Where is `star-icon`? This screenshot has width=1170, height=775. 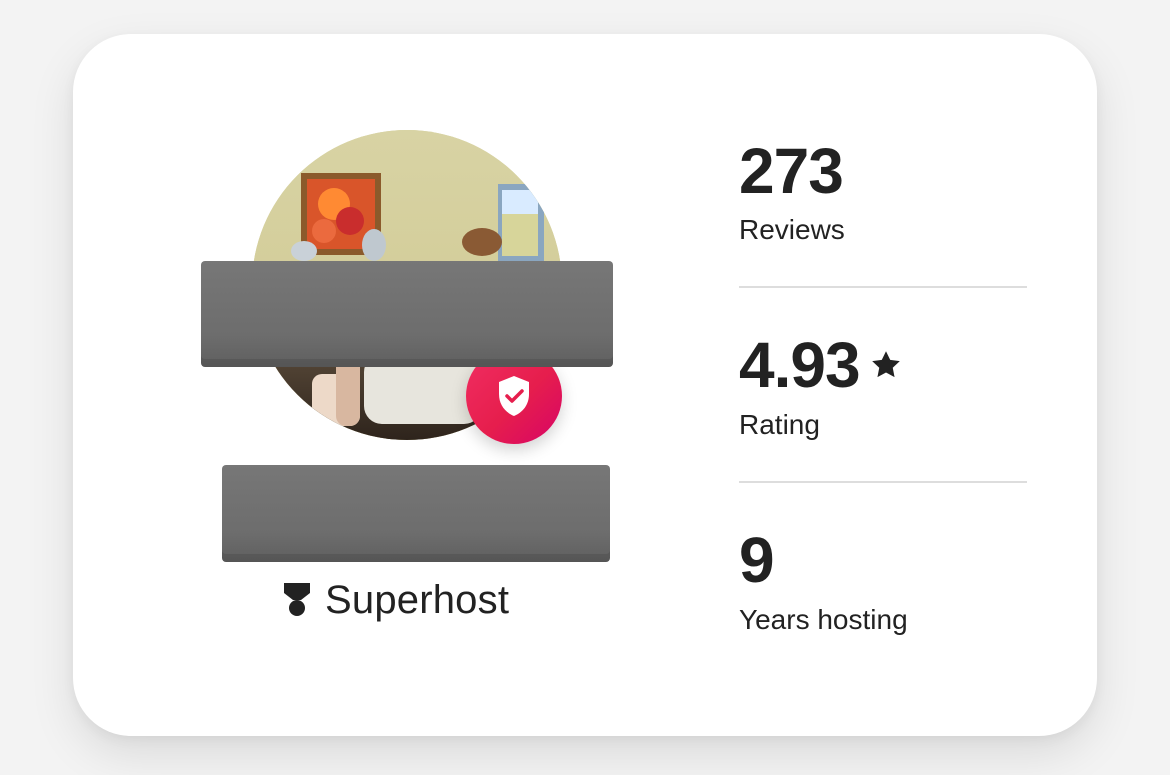
star-icon is located at coordinates (885, 364).